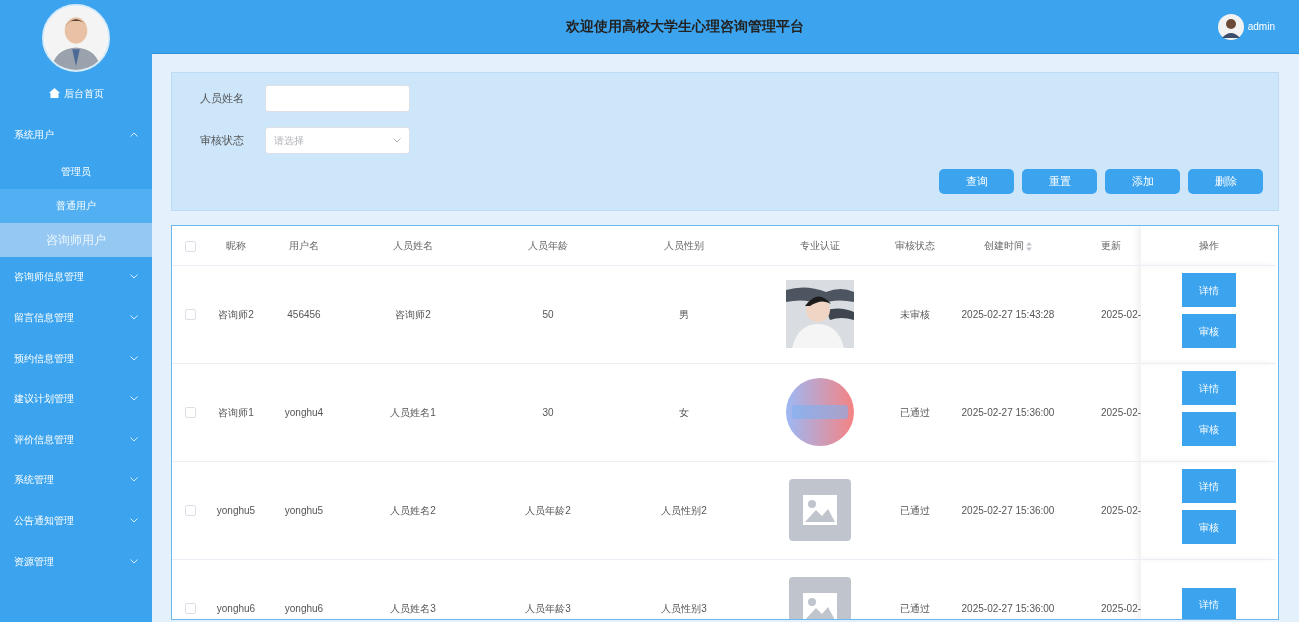 The height and width of the screenshot is (622, 1299). Describe the element at coordinates (548, 314) in the screenshot. I see `table-cell: 50` at that location.